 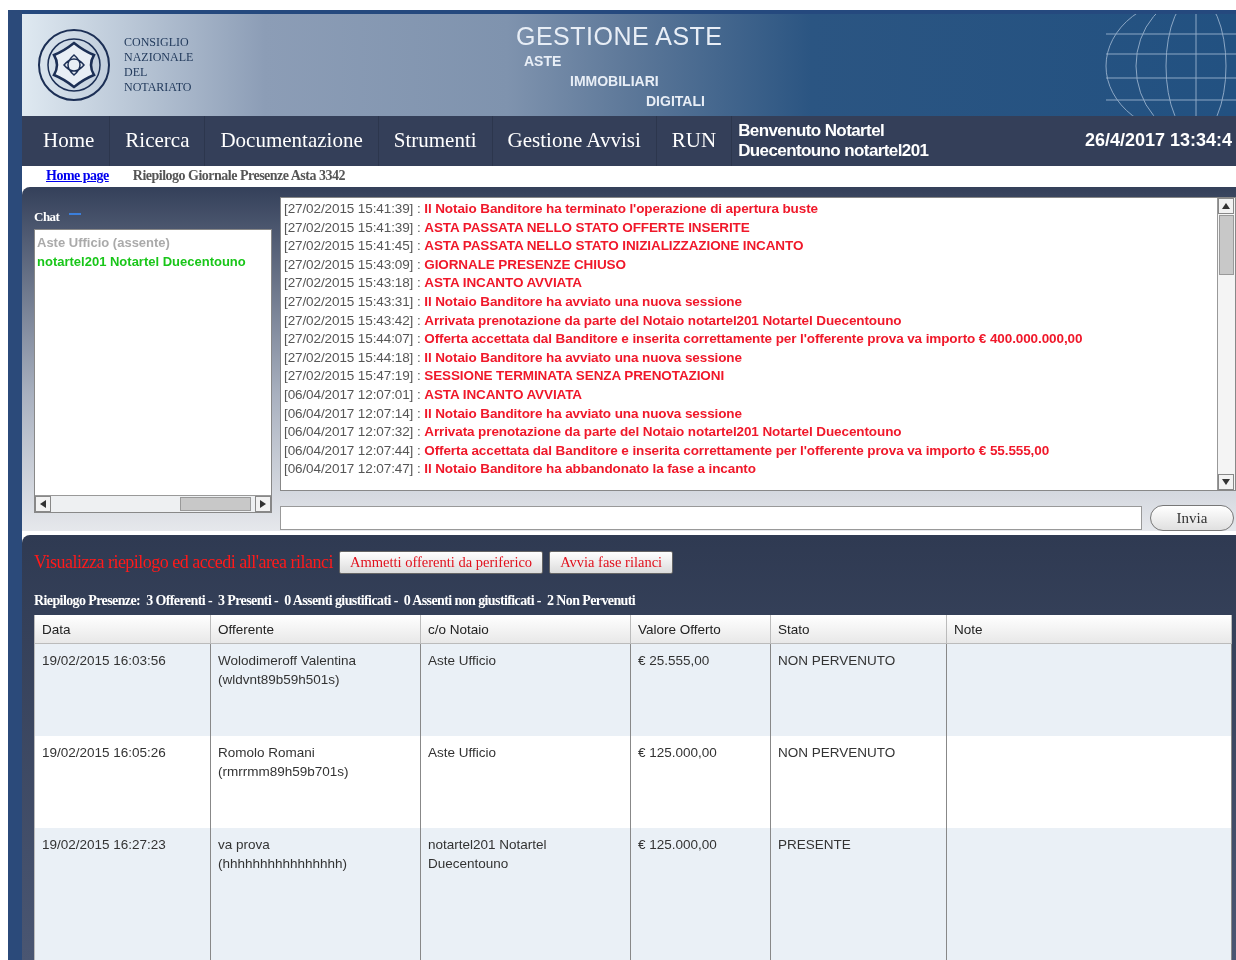 What do you see at coordinates (526, 690) in the screenshot?
I see `table-cell: Aste Ufficio` at bounding box center [526, 690].